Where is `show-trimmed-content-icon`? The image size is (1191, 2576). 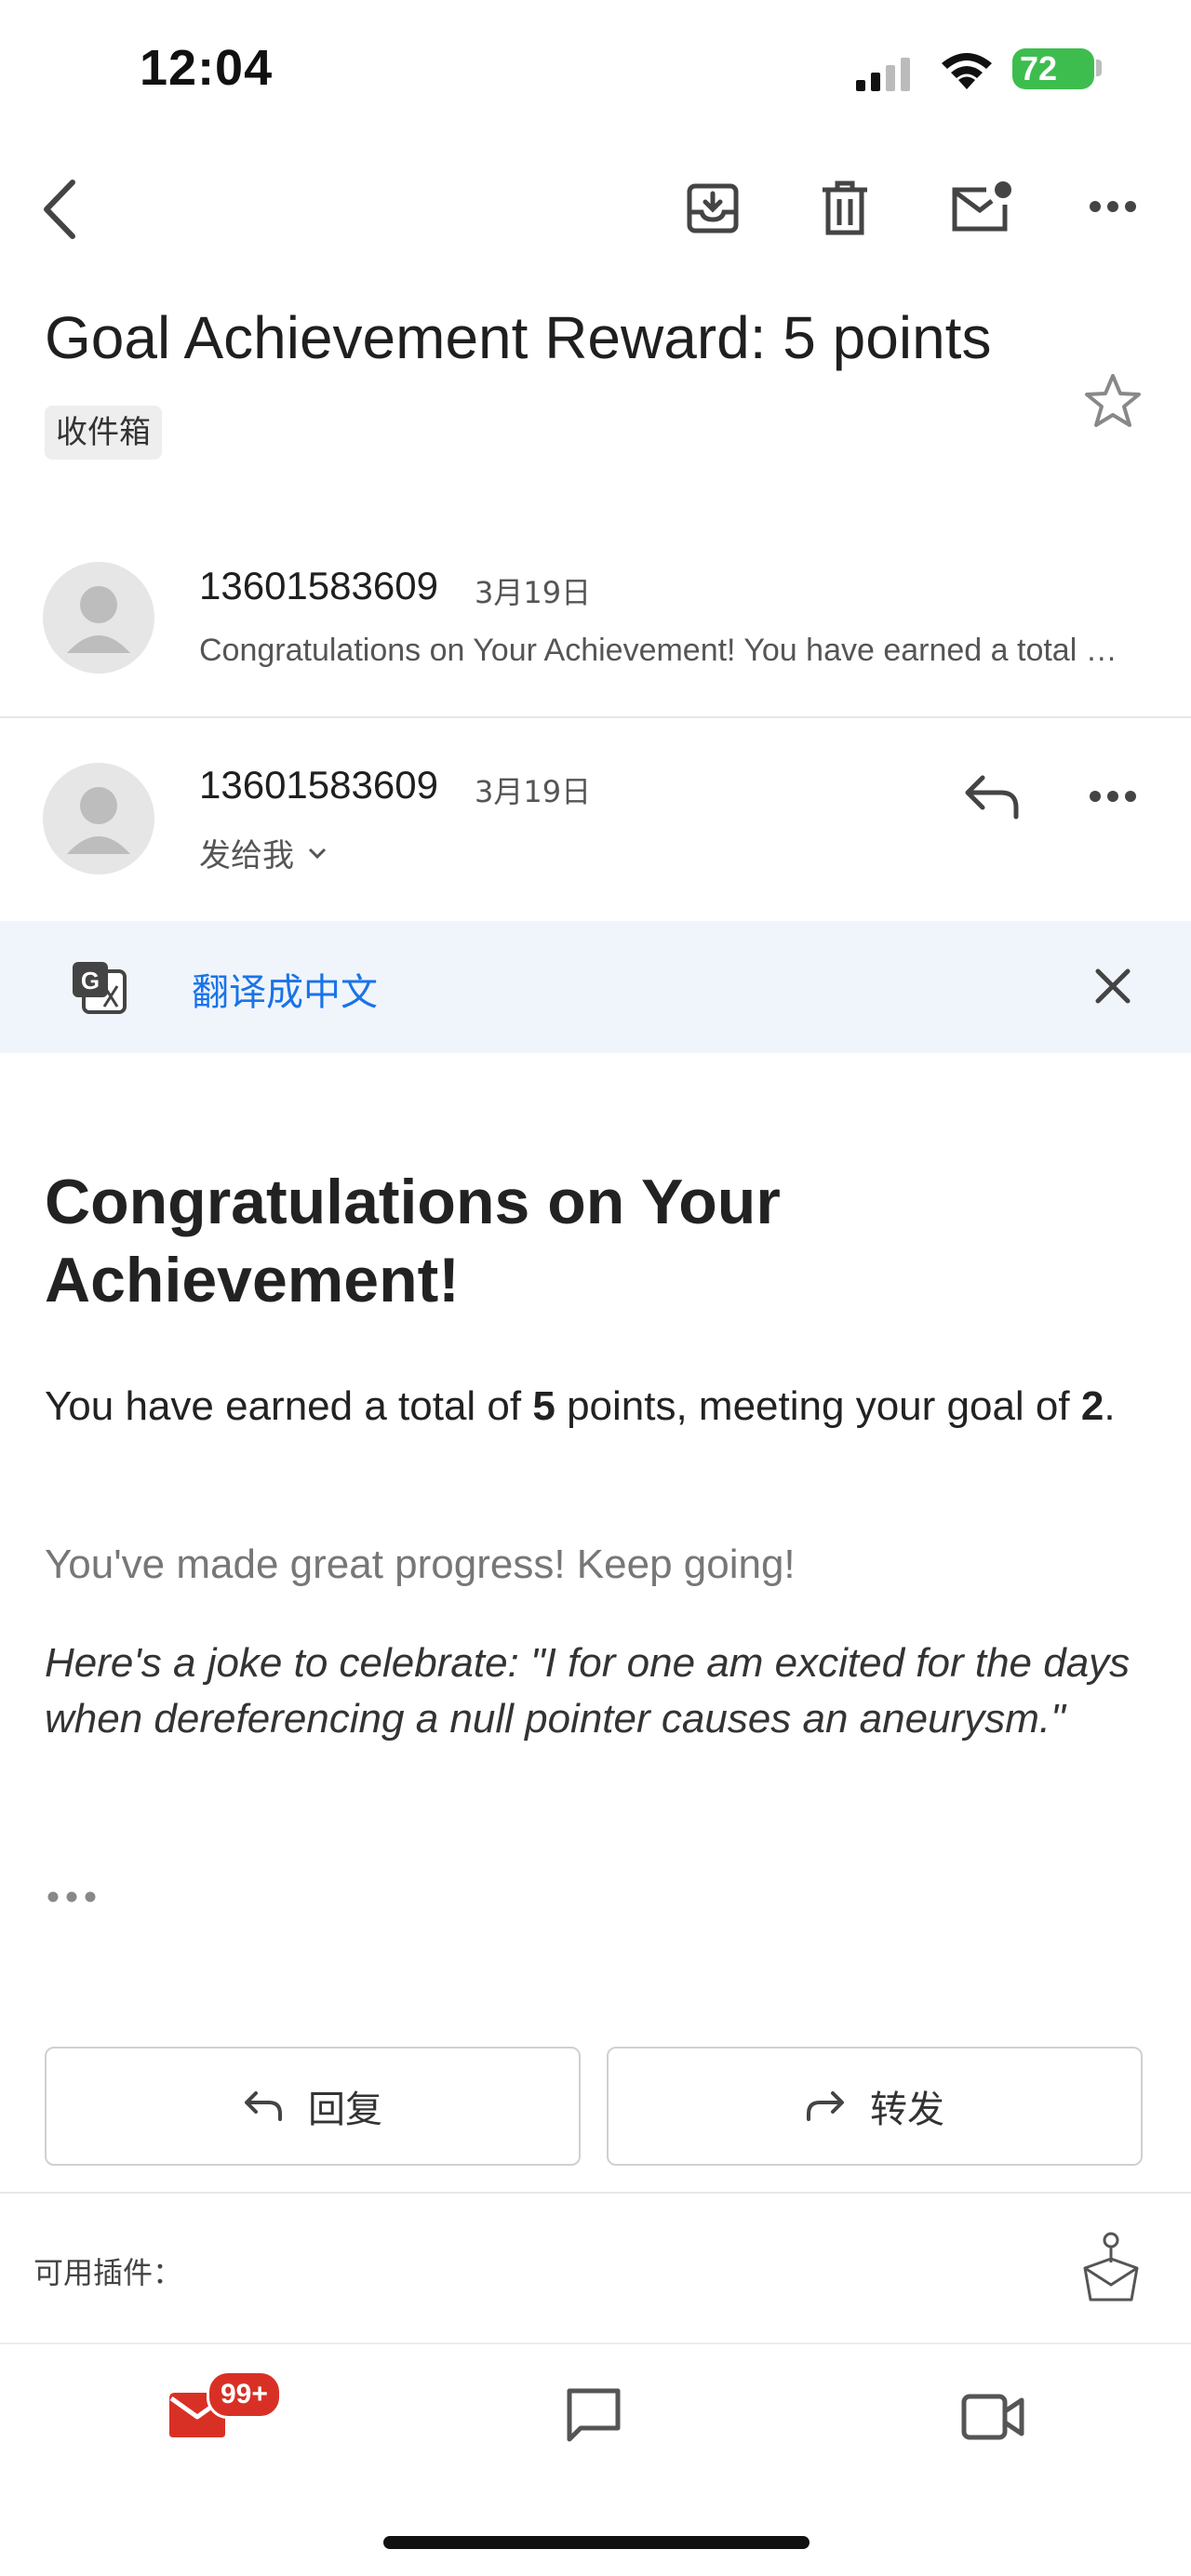 show-trimmed-content-icon is located at coordinates (72, 1896).